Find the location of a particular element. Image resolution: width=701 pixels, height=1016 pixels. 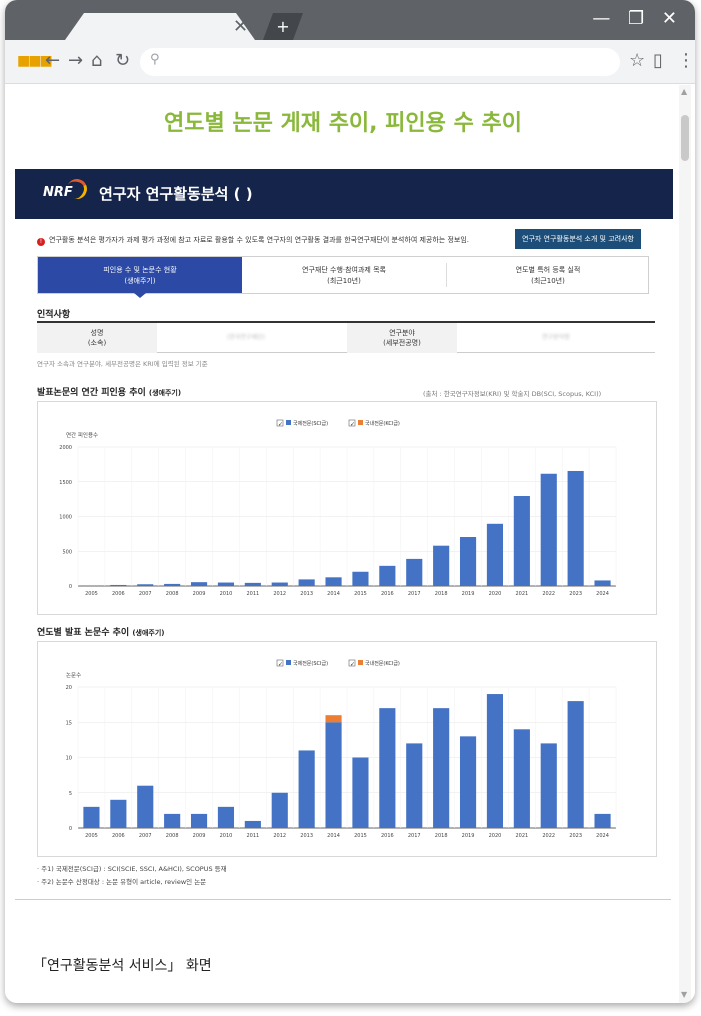

x-tick-label: 2011 is located at coordinates (252, 594).